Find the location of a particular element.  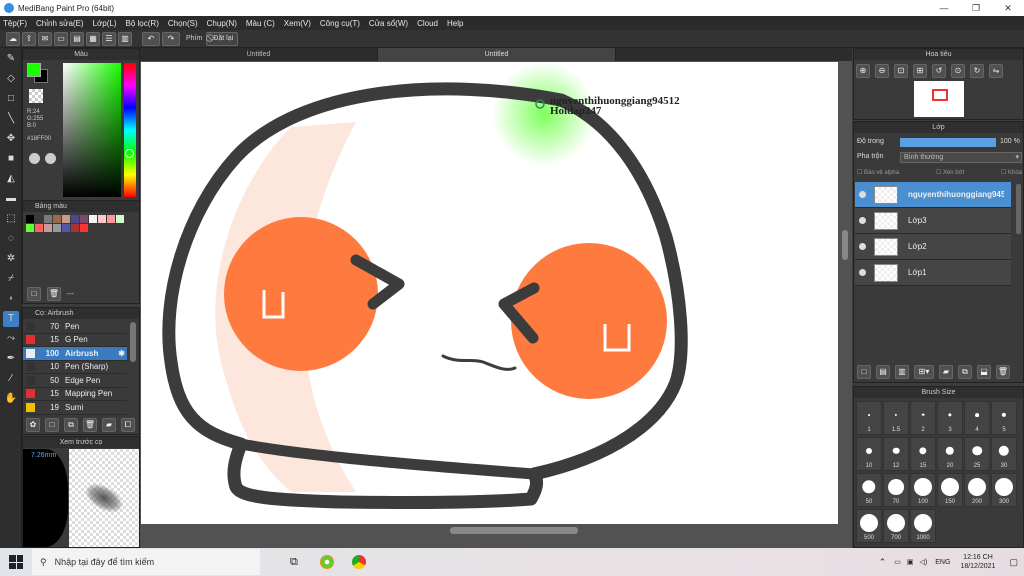

brush-size-cell: 700 is located at coordinates (896, 526).